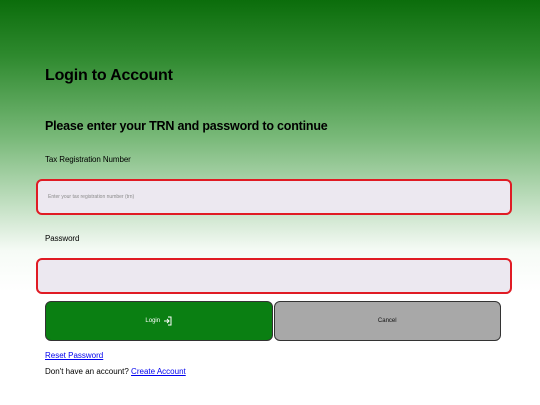 The height and width of the screenshot is (405, 540). Describe the element at coordinates (109, 75) in the screenshot. I see `page-title: Login to Account` at that location.